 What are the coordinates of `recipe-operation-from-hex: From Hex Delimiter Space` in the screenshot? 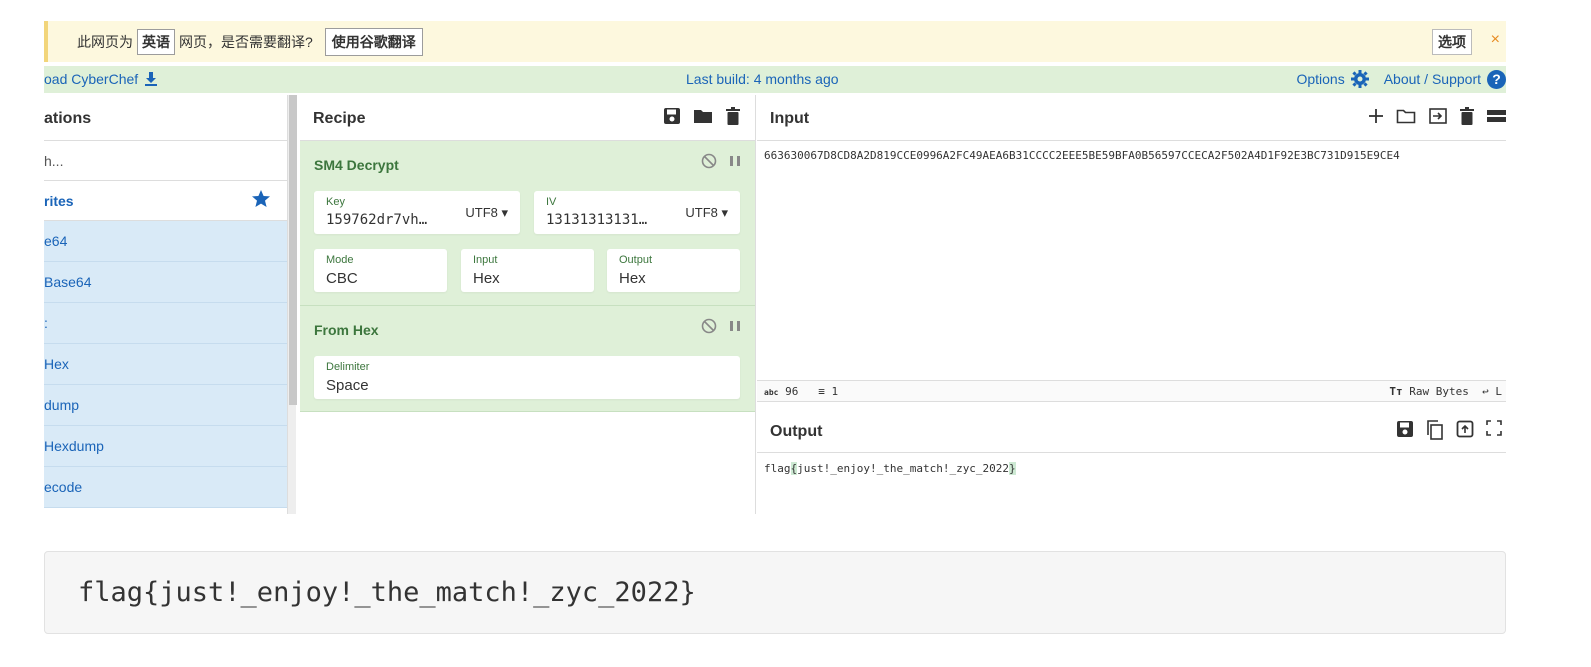 It's located at (527, 359).